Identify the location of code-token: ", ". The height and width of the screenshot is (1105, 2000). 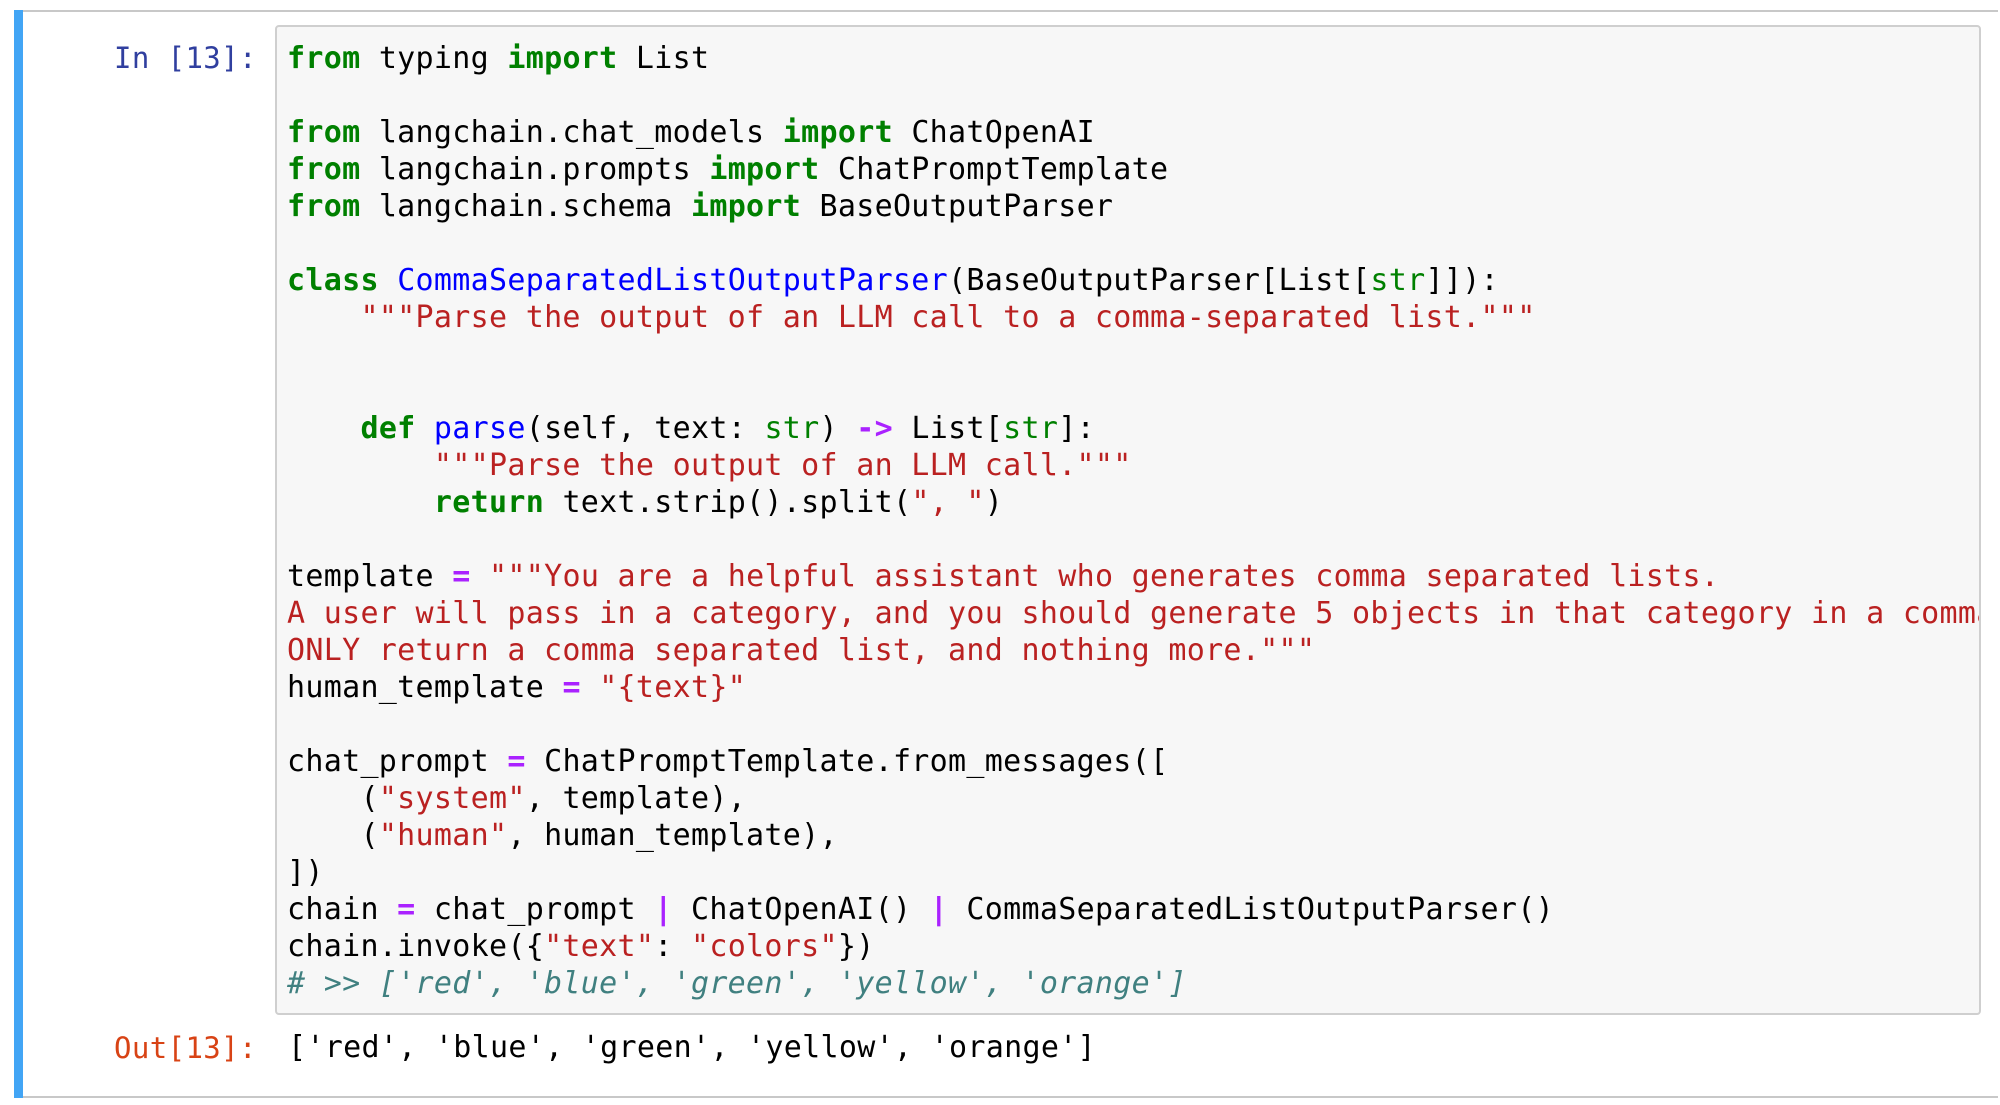
(948, 502).